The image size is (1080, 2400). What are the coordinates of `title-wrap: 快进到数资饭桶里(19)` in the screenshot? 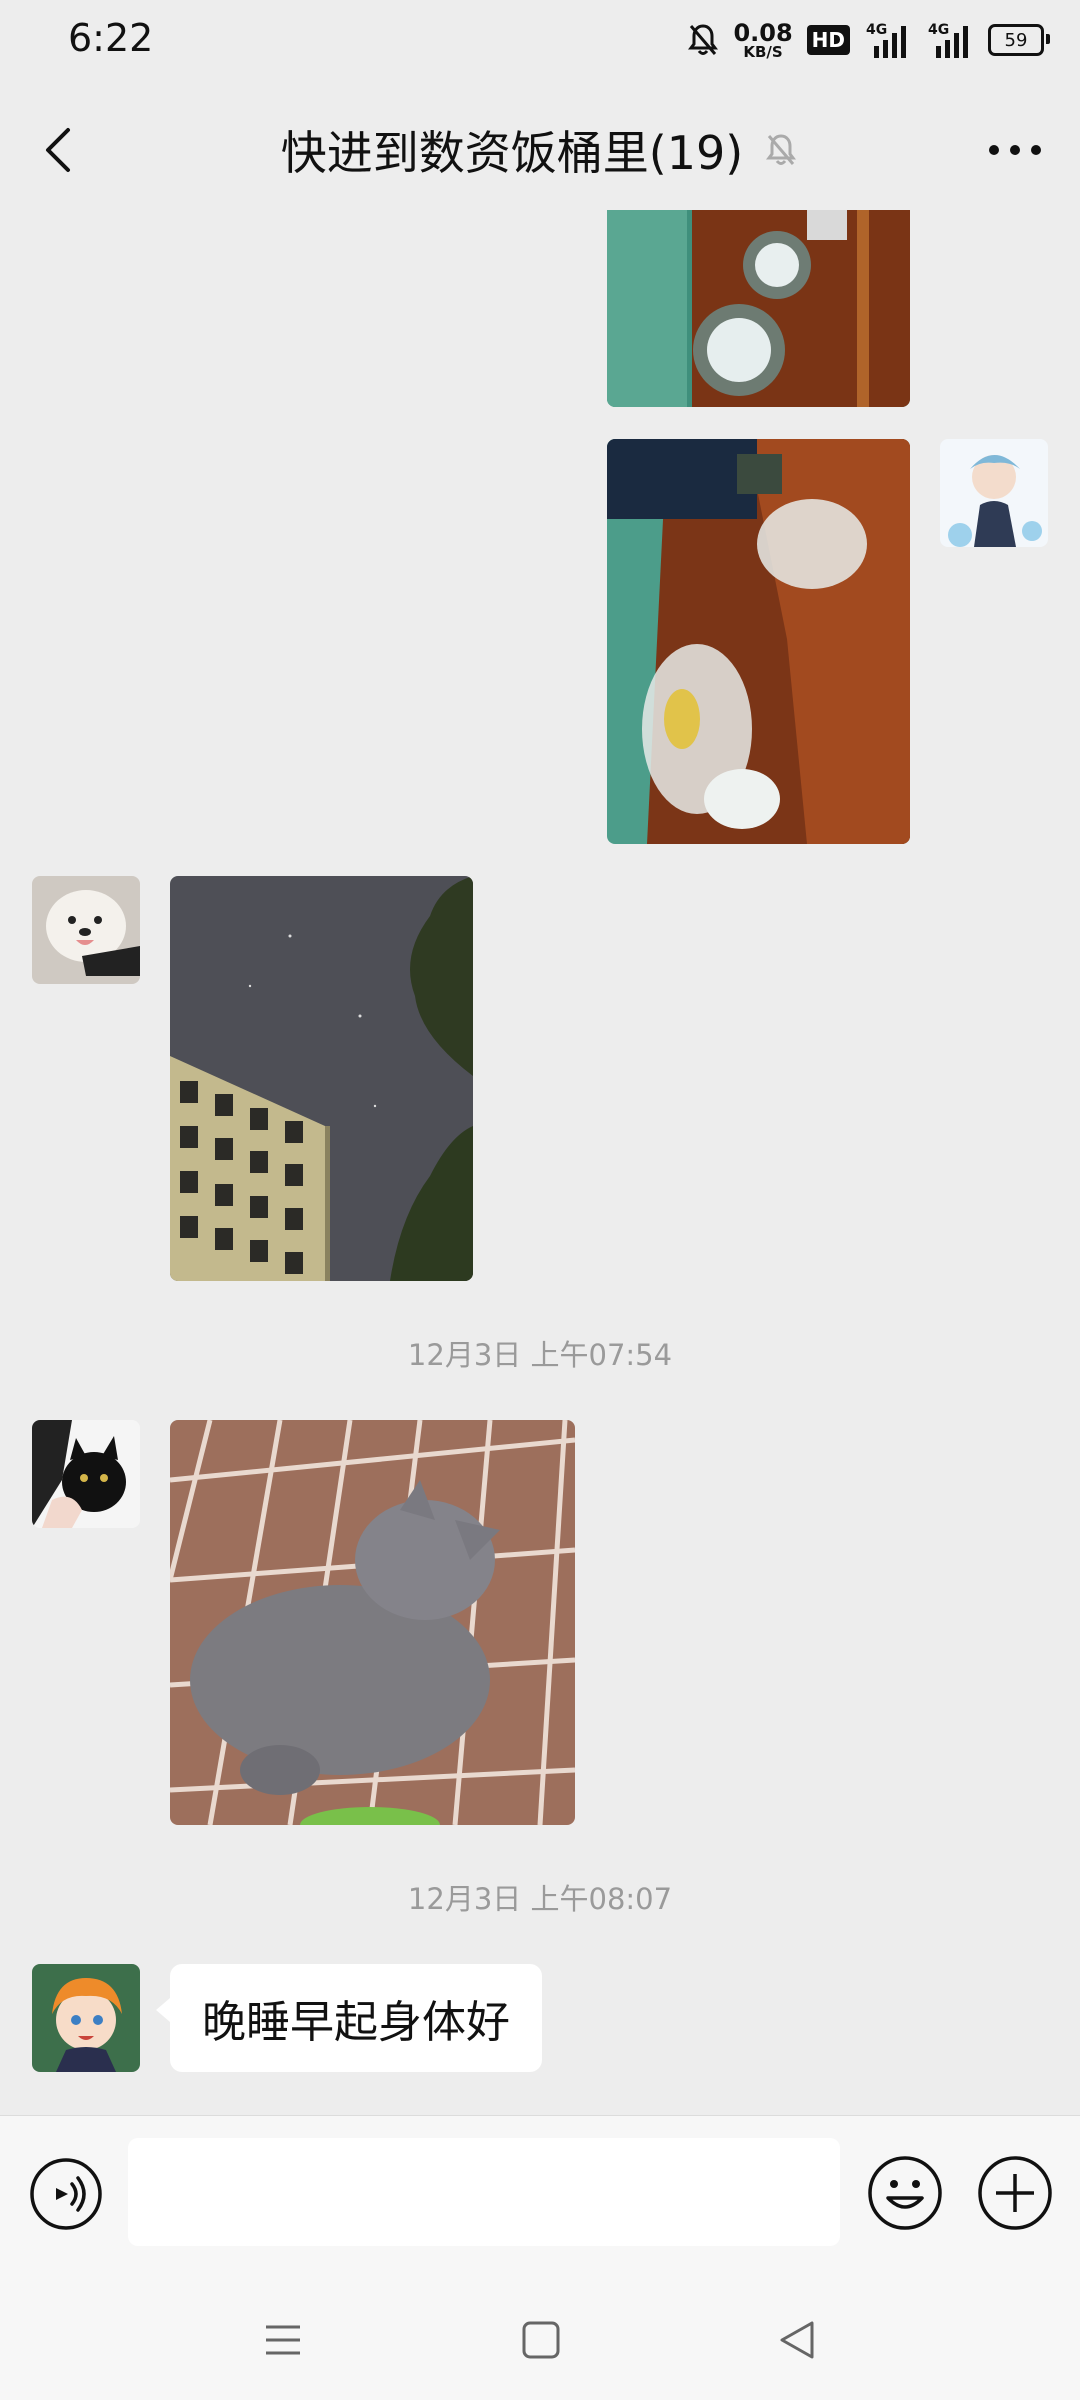 It's located at (540, 150).